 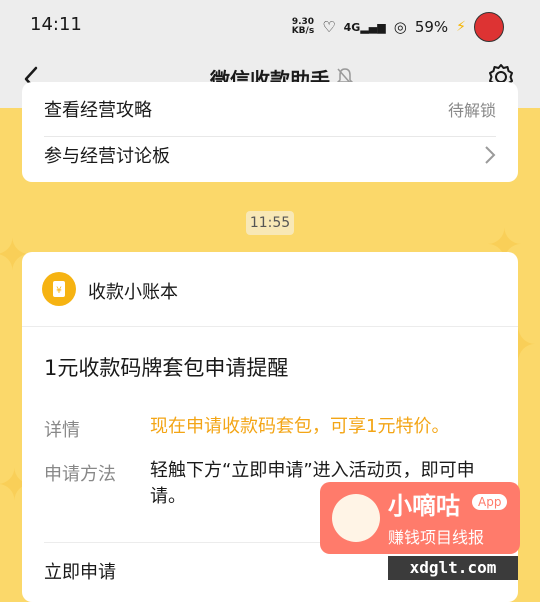 I want to click on detail-label: 详情, so click(x=62, y=430).